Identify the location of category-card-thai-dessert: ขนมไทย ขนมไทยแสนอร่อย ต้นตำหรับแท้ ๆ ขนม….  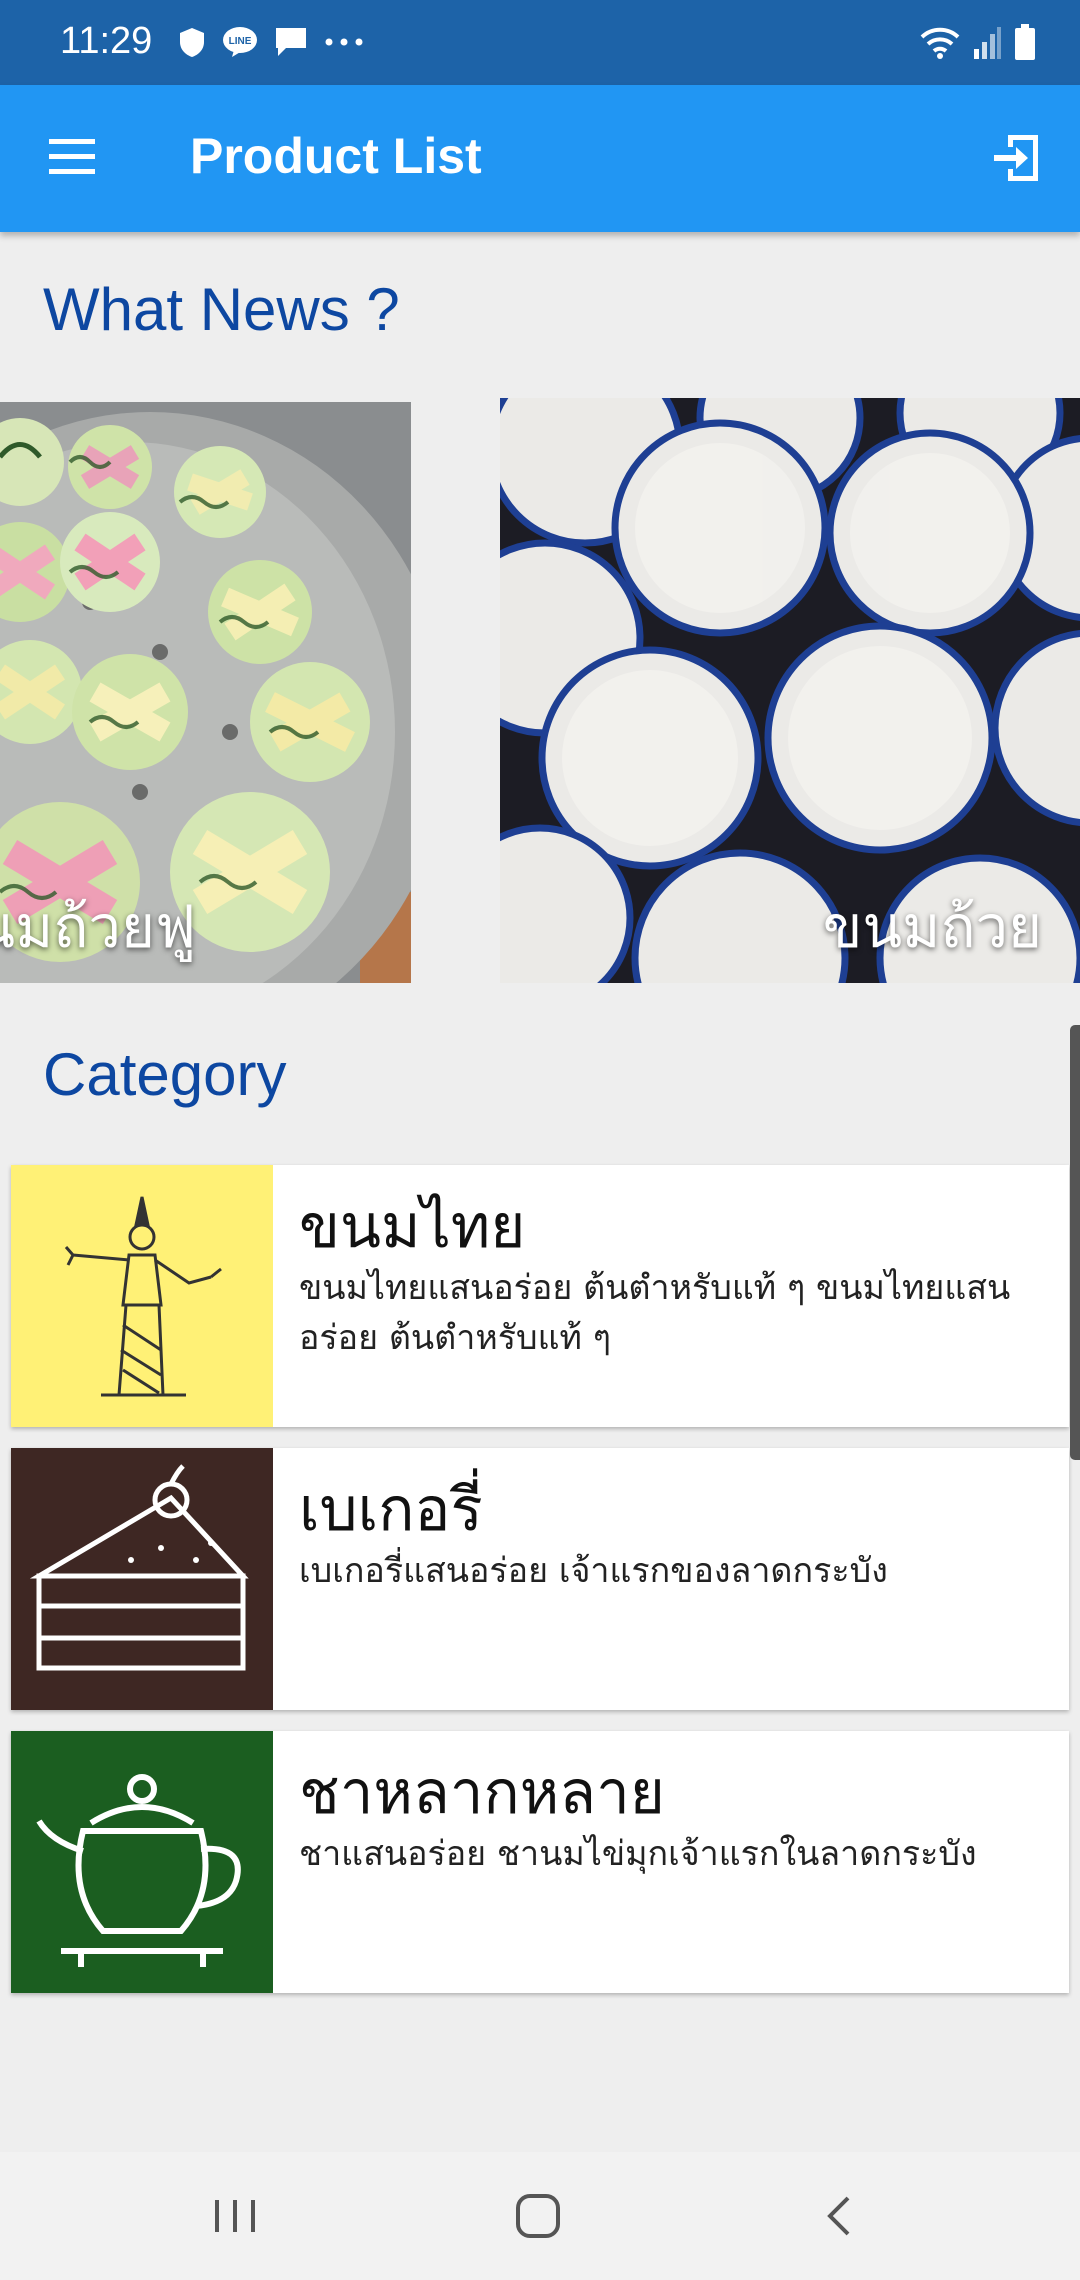
(540, 1296).